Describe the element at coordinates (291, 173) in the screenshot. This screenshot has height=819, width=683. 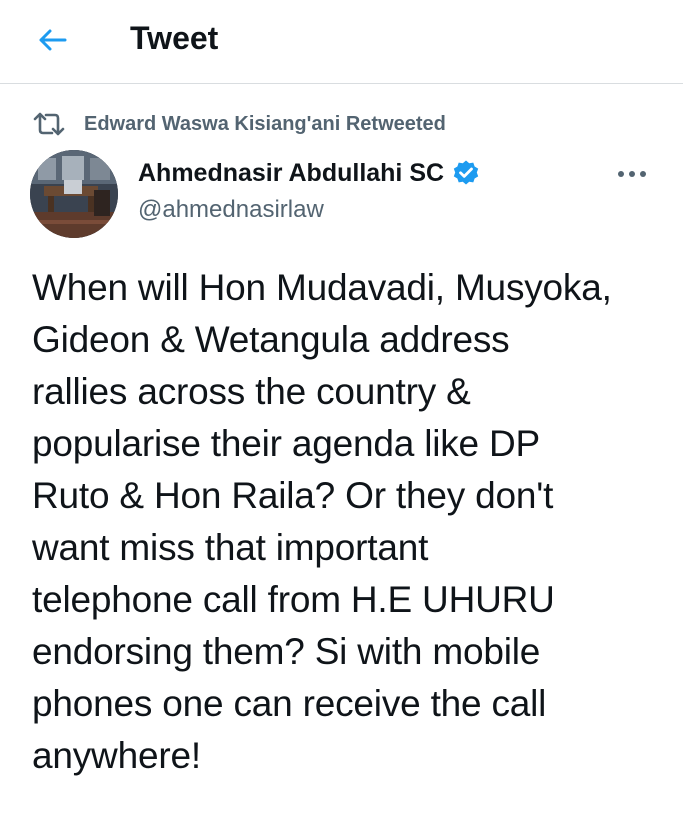
I see `author-name: Ahmednasir Abdullahi SC` at that location.